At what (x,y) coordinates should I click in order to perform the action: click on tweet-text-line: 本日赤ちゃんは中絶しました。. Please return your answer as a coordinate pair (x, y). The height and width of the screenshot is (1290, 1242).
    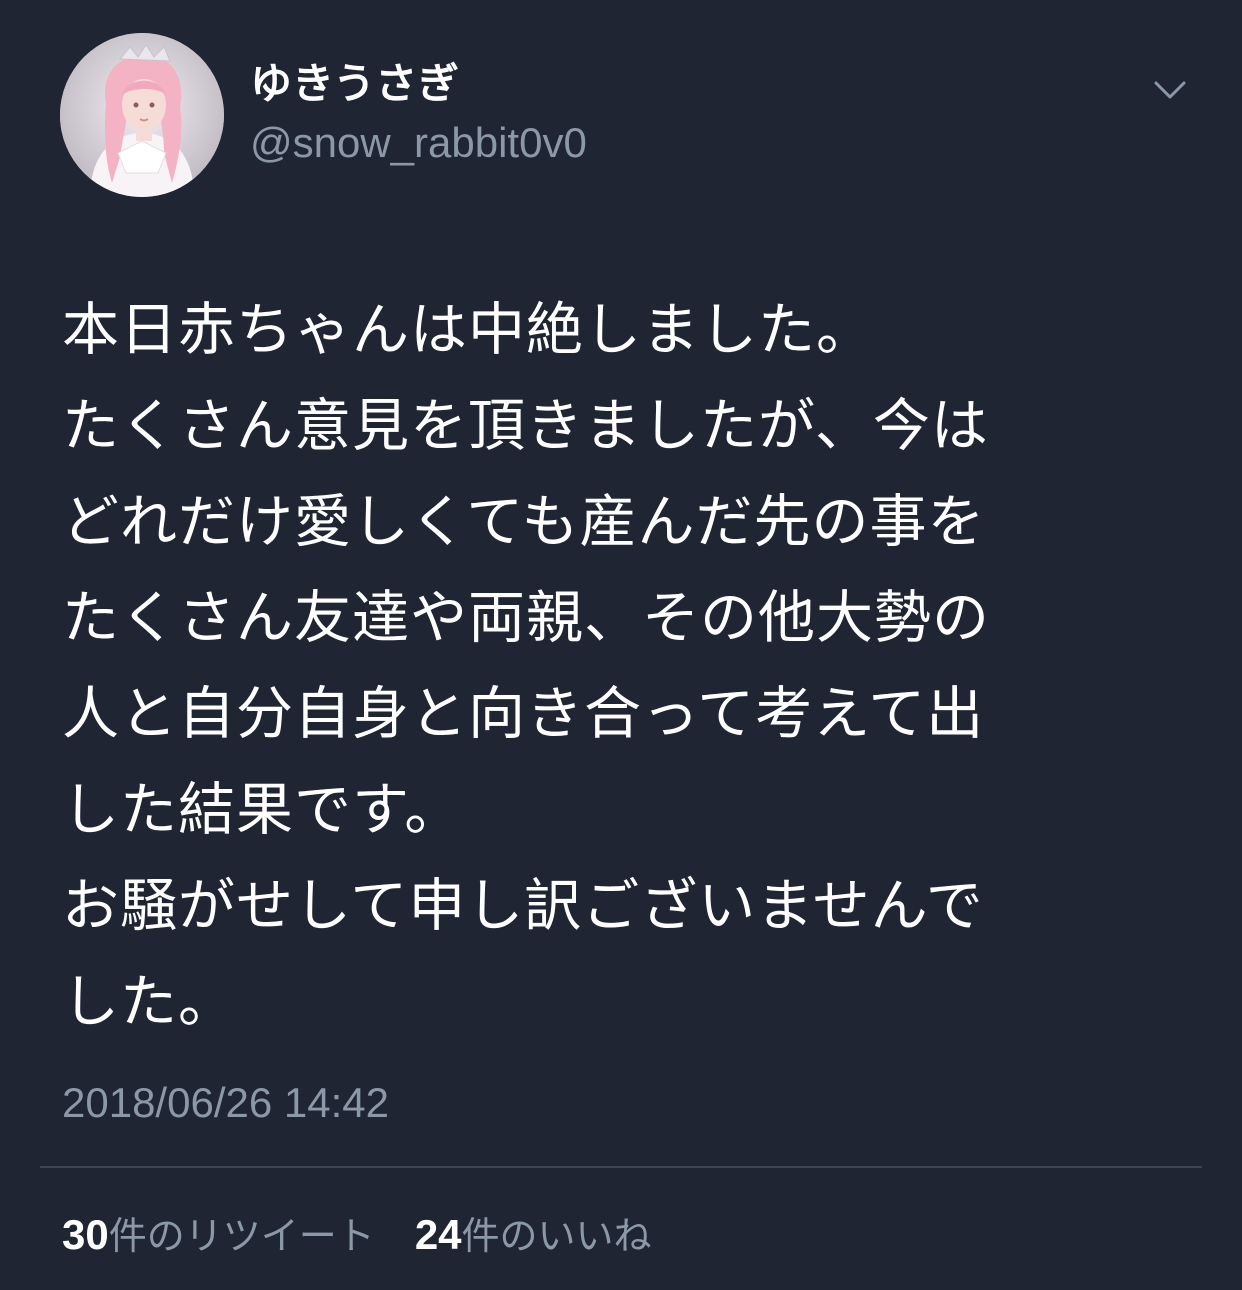
    Looking at the image, I should click on (468, 330).